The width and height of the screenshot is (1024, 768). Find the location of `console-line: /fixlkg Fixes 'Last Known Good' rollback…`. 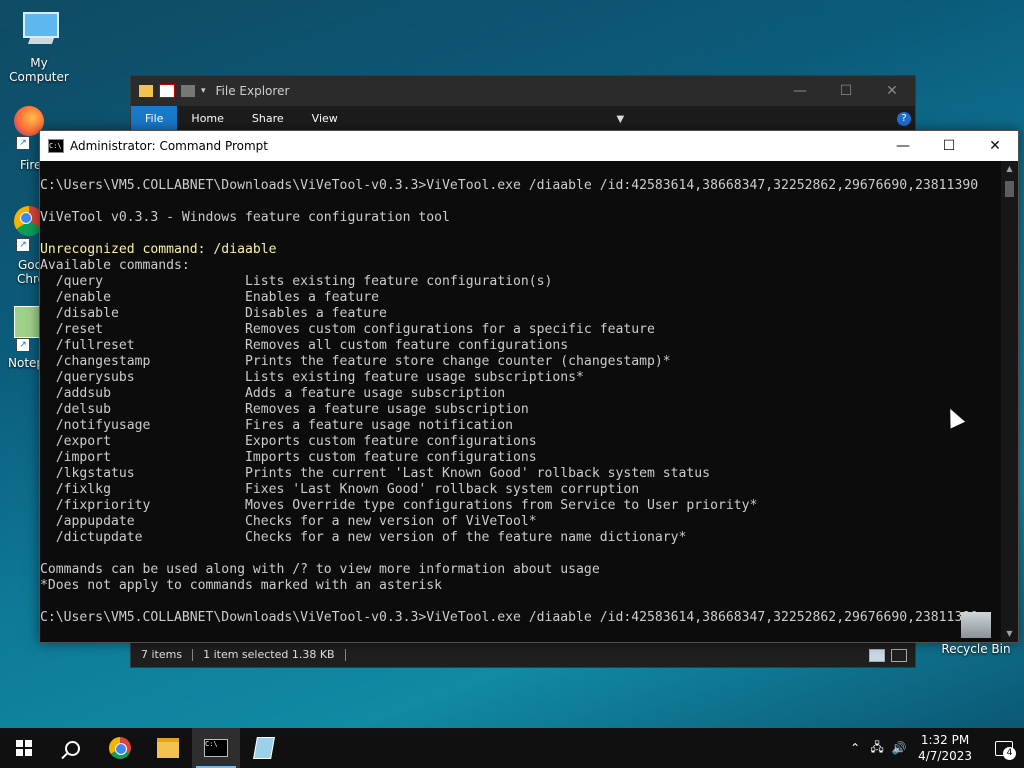

console-line: /fixlkg Fixes 'Last Known Good' rollback… is located at coordinates (340, 489).